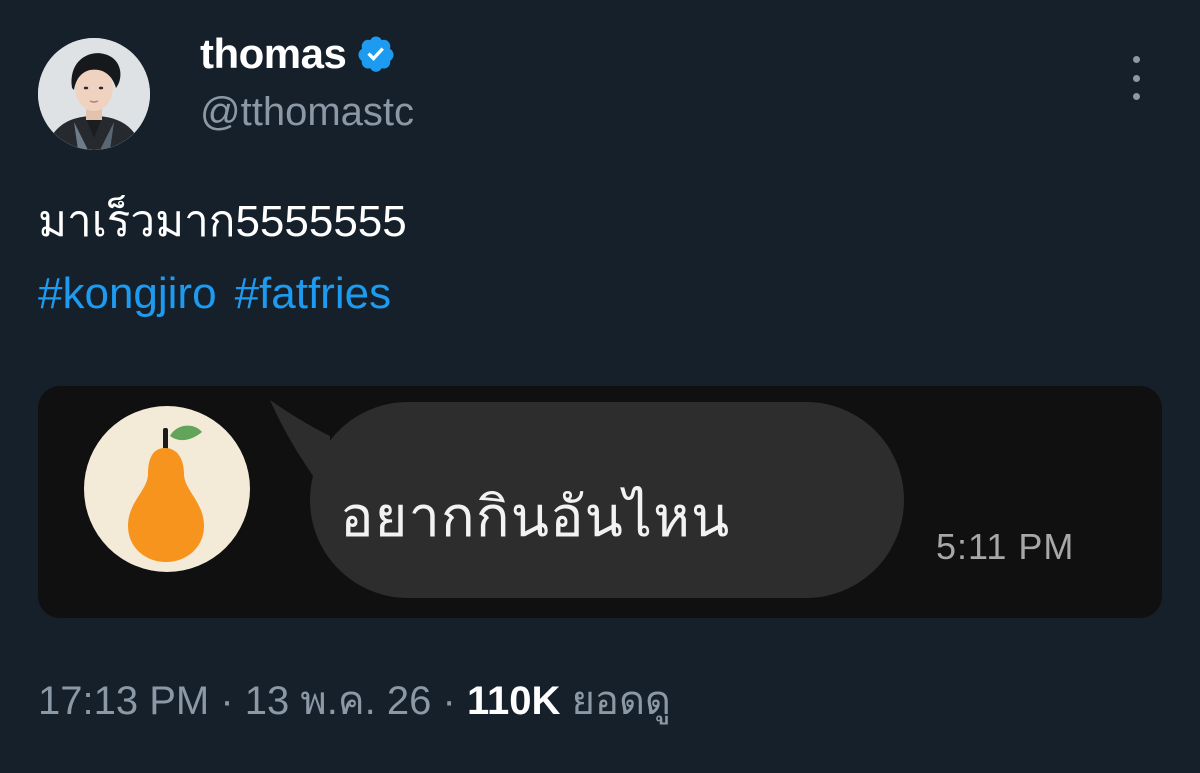 The width and height of the screenshot is (1200, 773). Describe the element at coordinates (222, 221) in the screenshot. I see `tweet-text: มาเร็วมาก5555555` at that location.